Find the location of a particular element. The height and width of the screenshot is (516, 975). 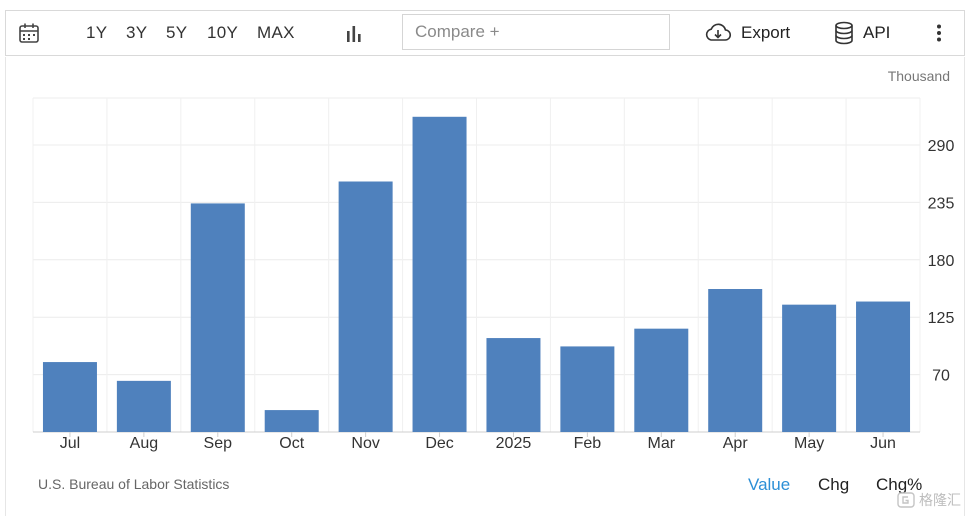

x-tick-label: Feb is located at coordinates (588, 443).